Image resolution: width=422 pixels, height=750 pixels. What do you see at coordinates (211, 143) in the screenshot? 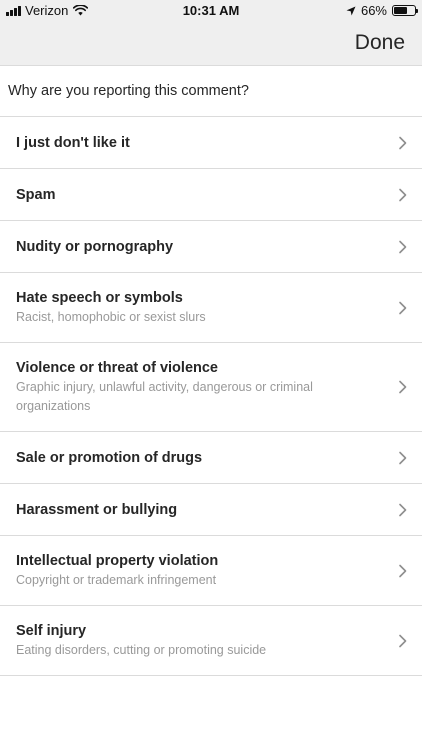
I see `report-option-row: I just don't like it` at bounding box center [211, 143].